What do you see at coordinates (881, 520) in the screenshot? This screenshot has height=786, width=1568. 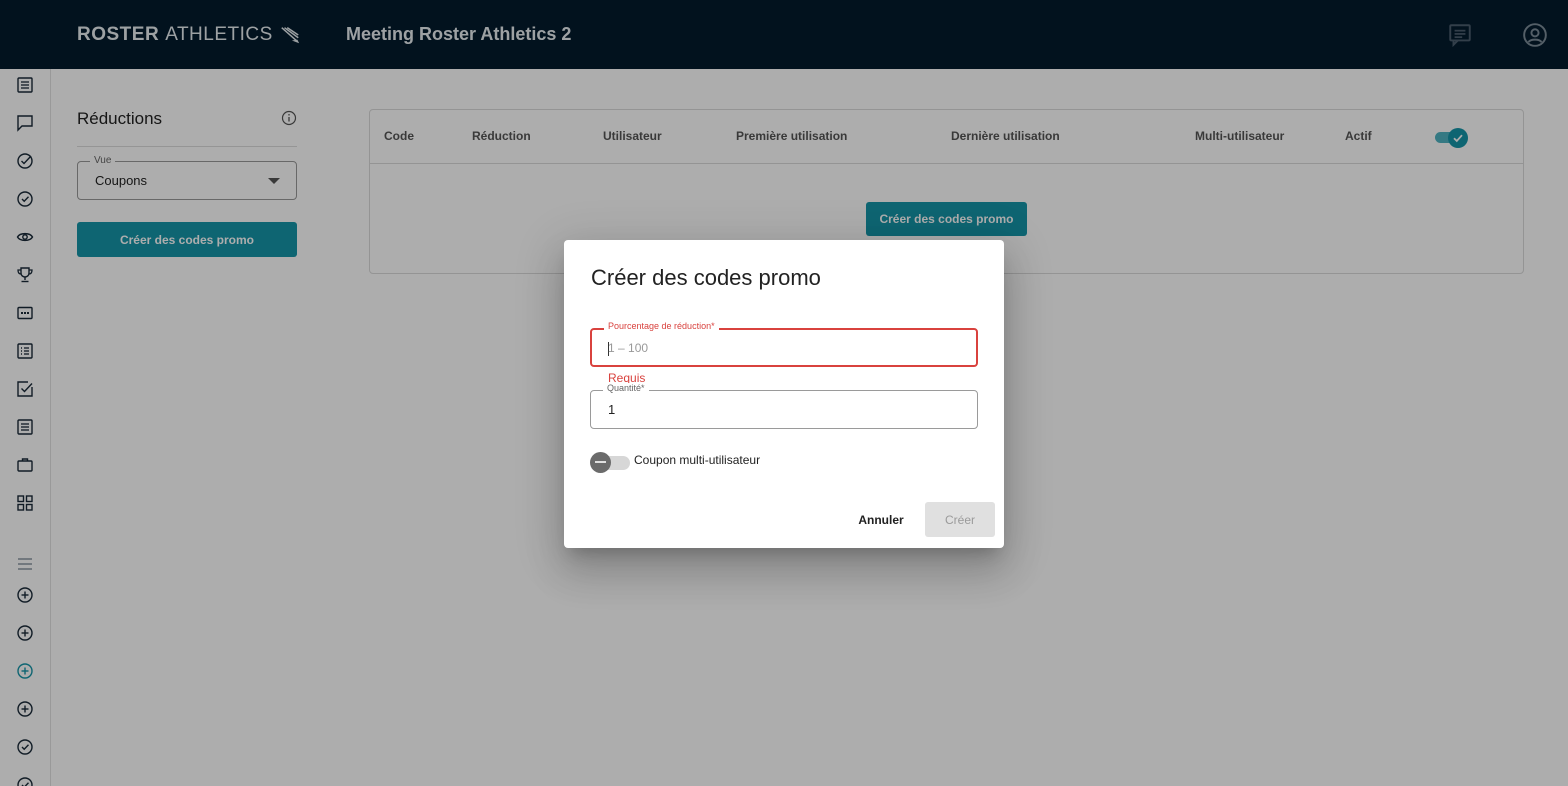 I see `cancel-button: Annuler` at bounding box center [881, 520].